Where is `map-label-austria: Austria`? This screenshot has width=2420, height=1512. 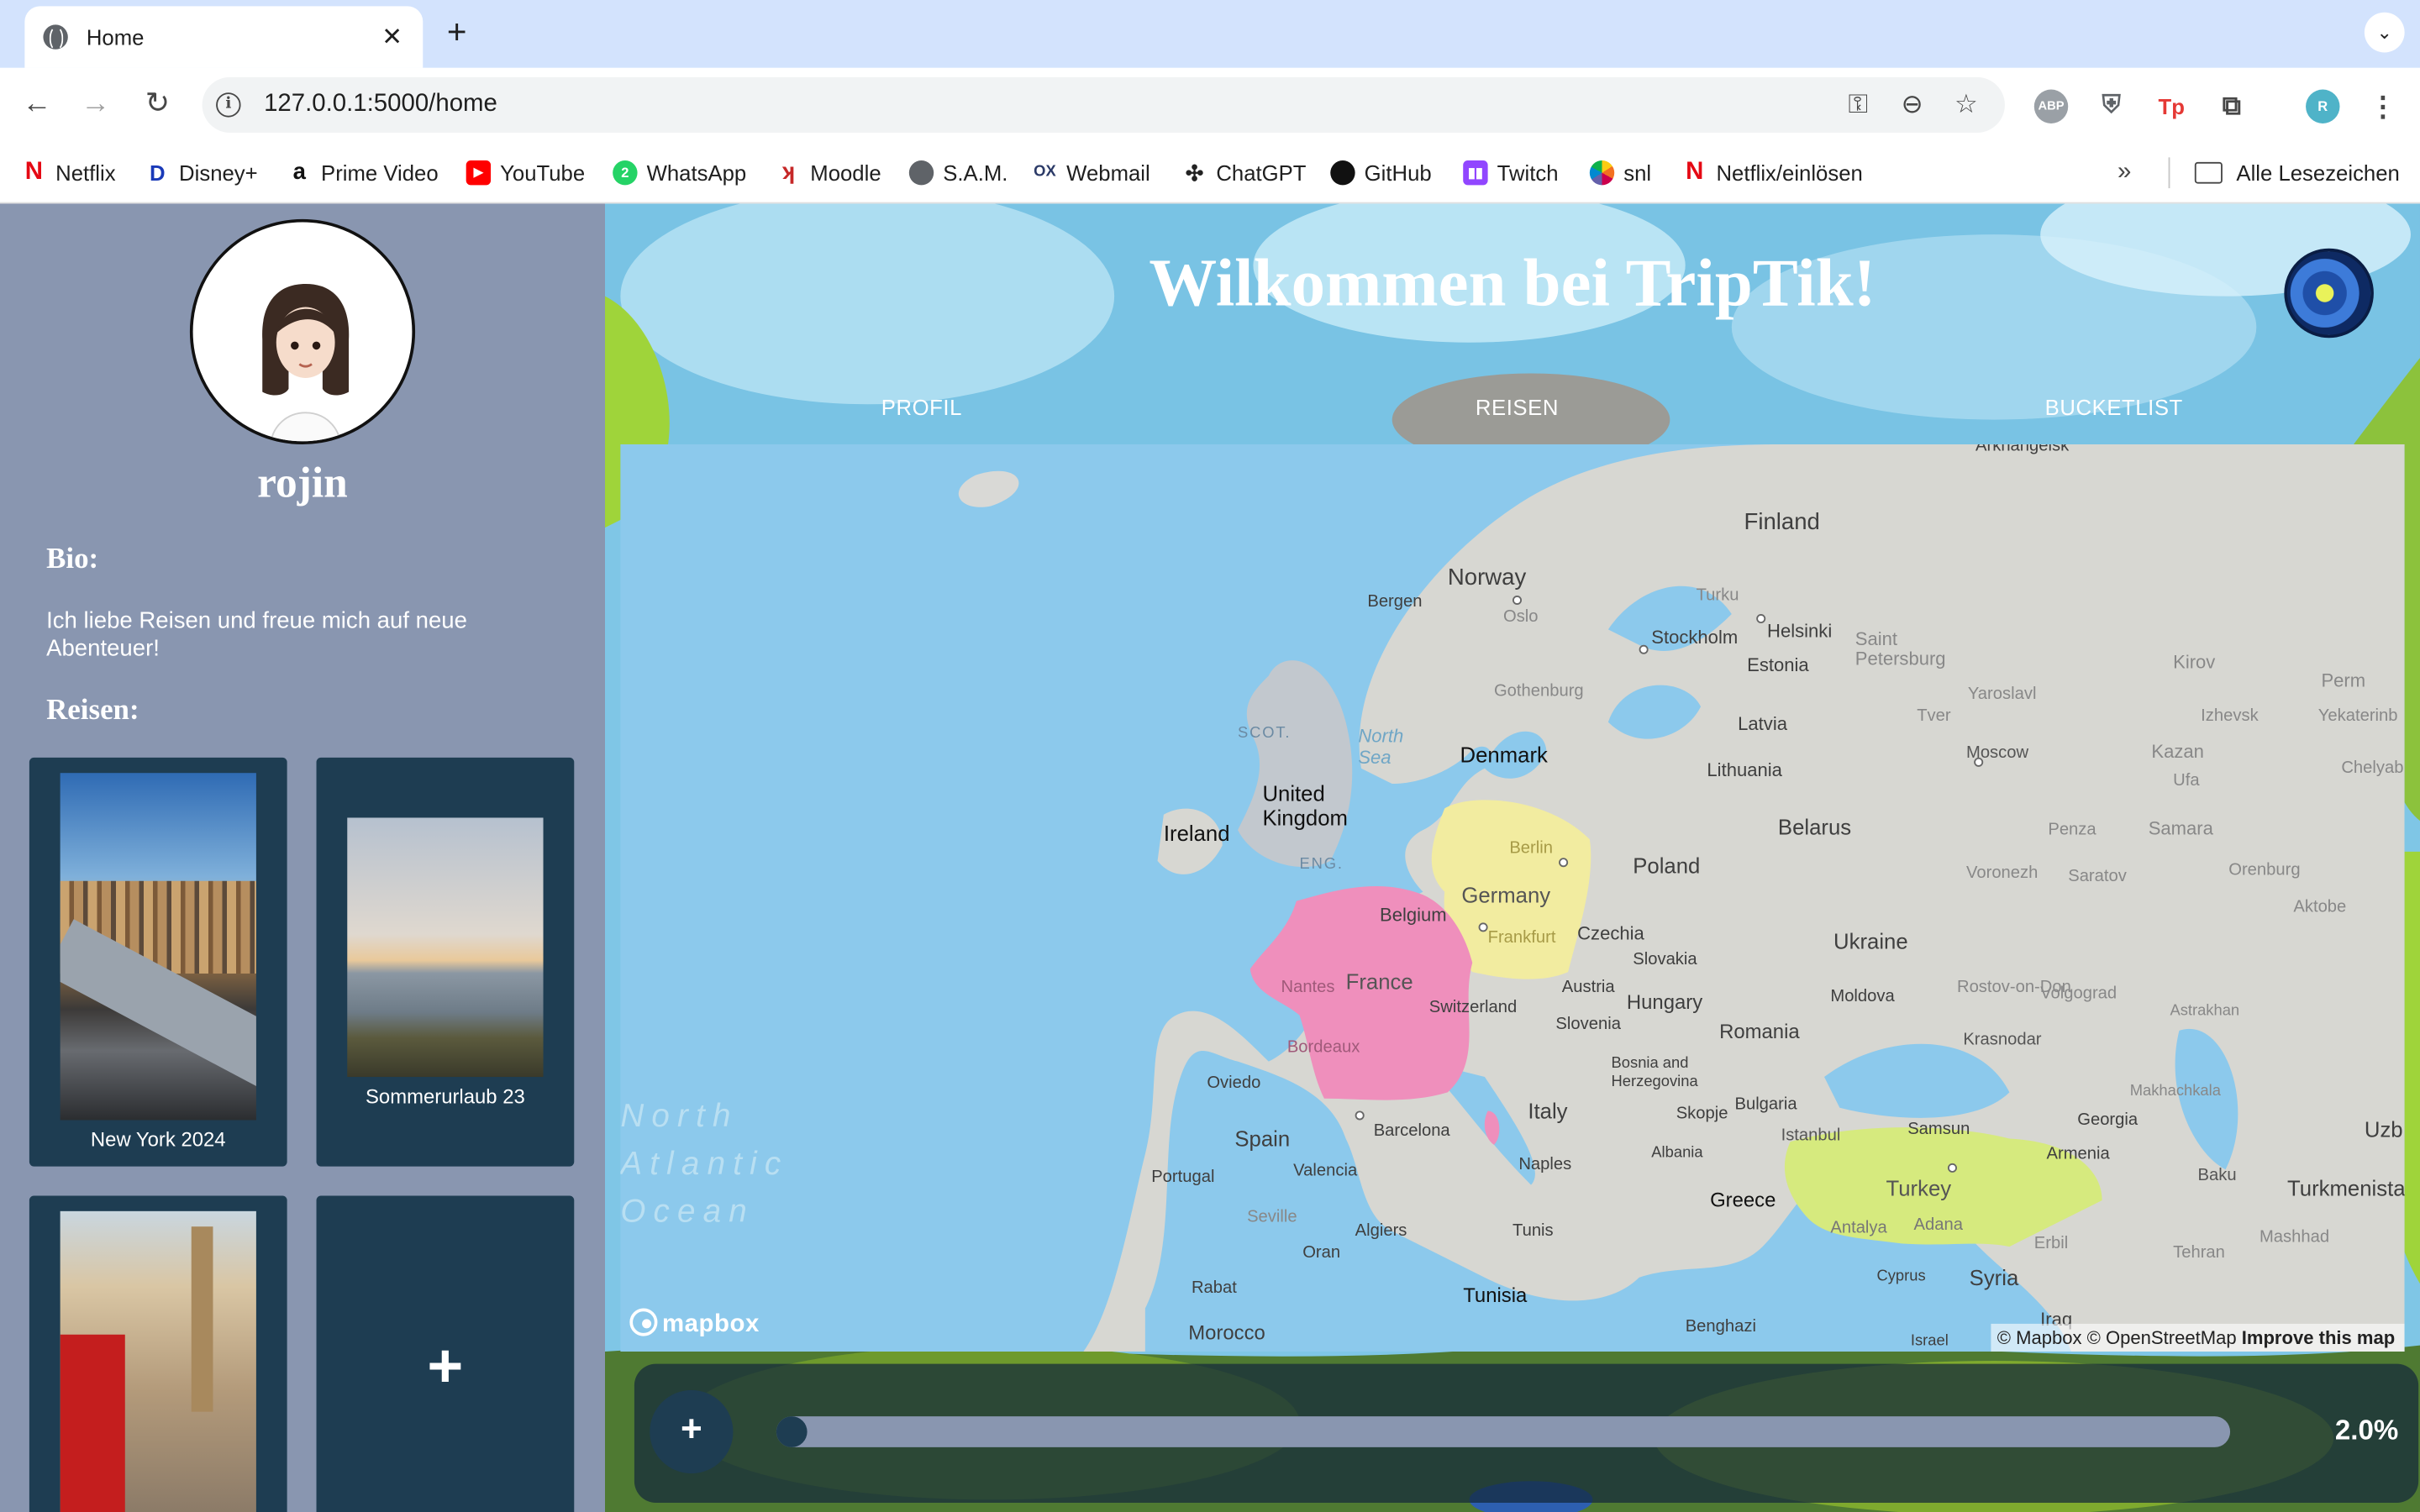 map-label-austria: Austria is located at coordinates (1588, 987).